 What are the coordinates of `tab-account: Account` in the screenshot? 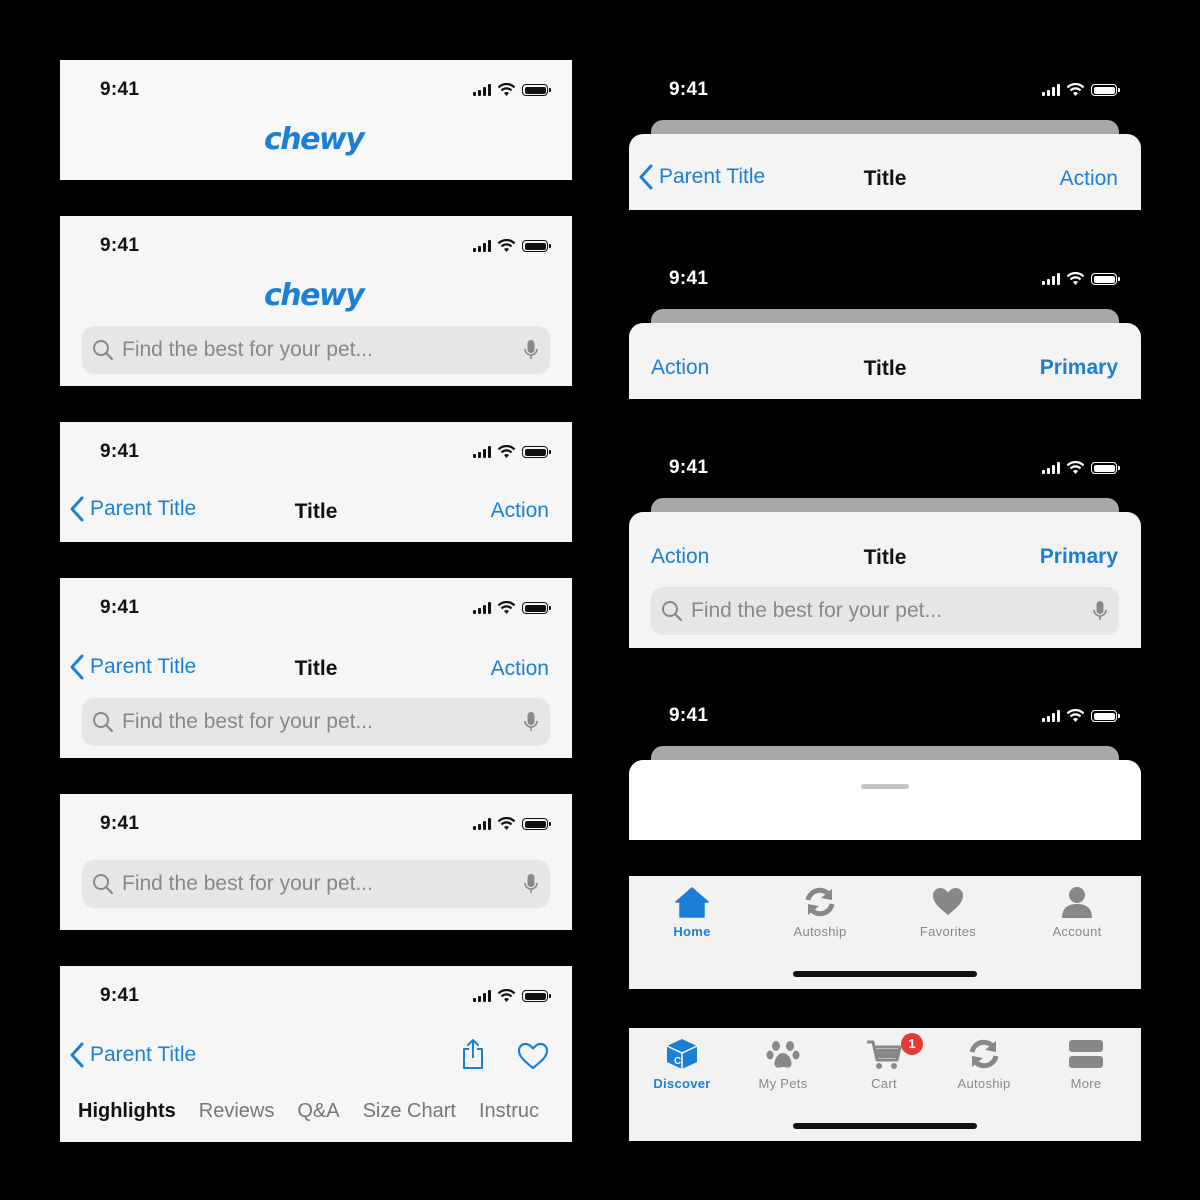 It's located at (1077, 912).